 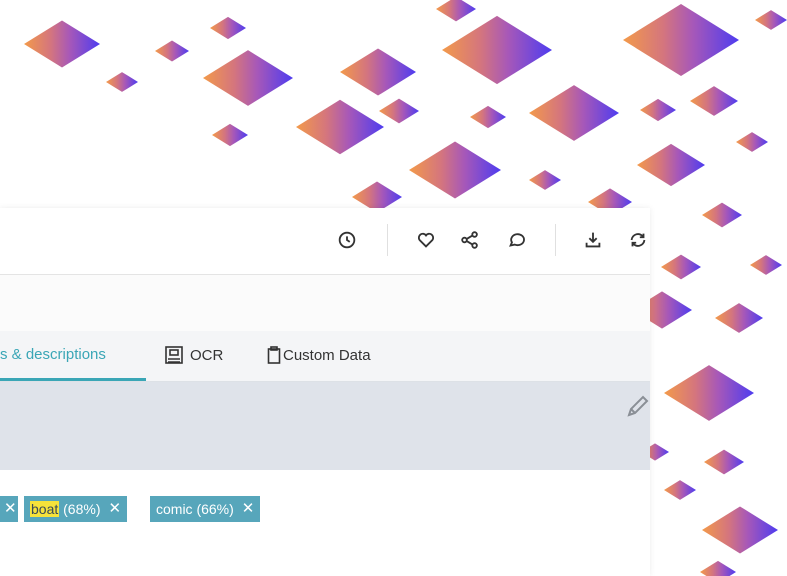 I want to click on toolbar, so click(x=325, y=241).